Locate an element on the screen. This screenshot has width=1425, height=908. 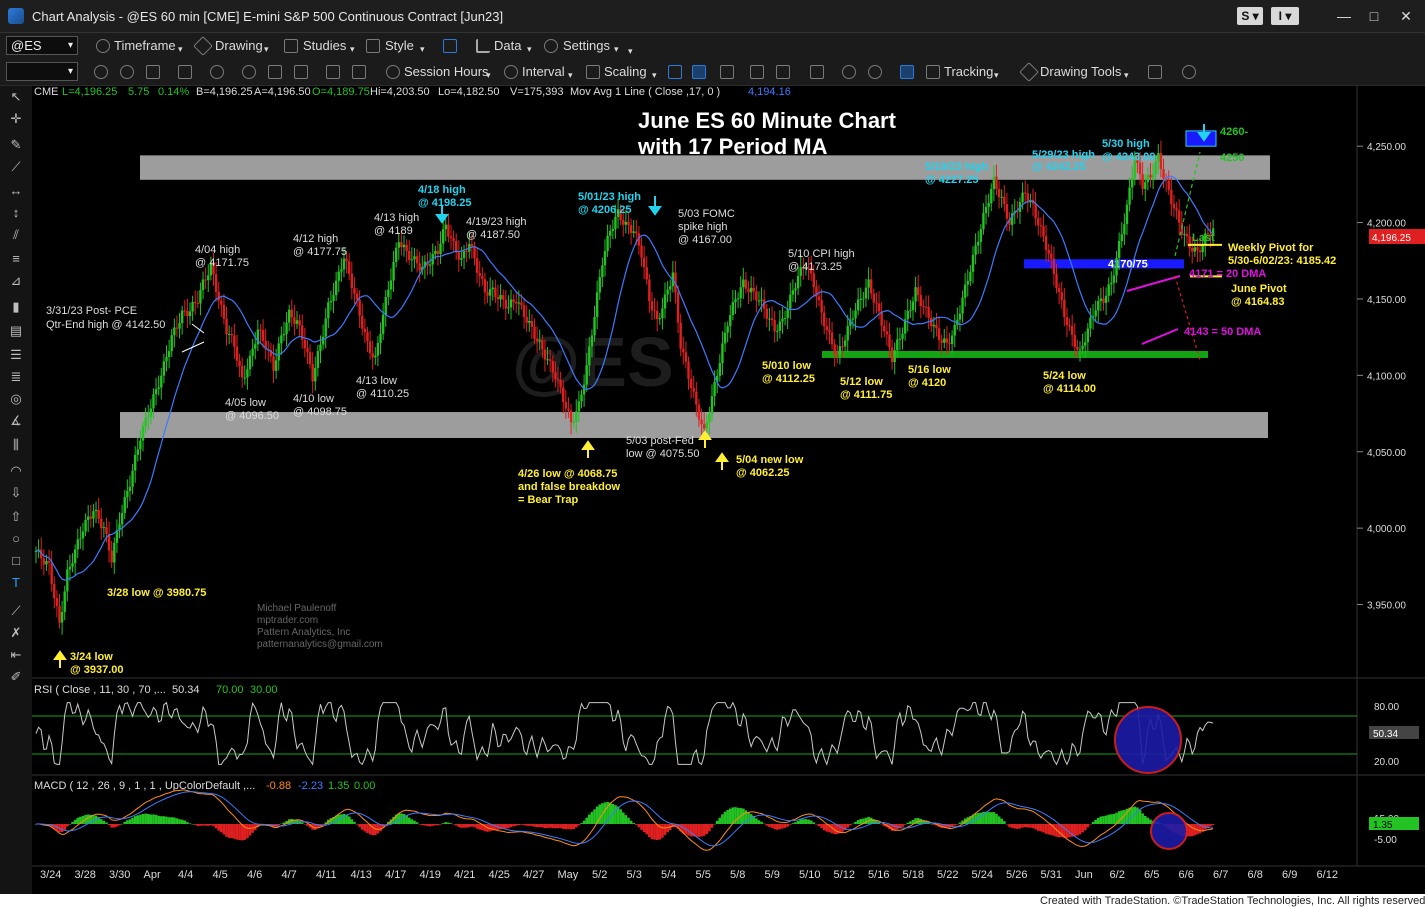
interval-input: ▾ is located at coordinates (42, 71).